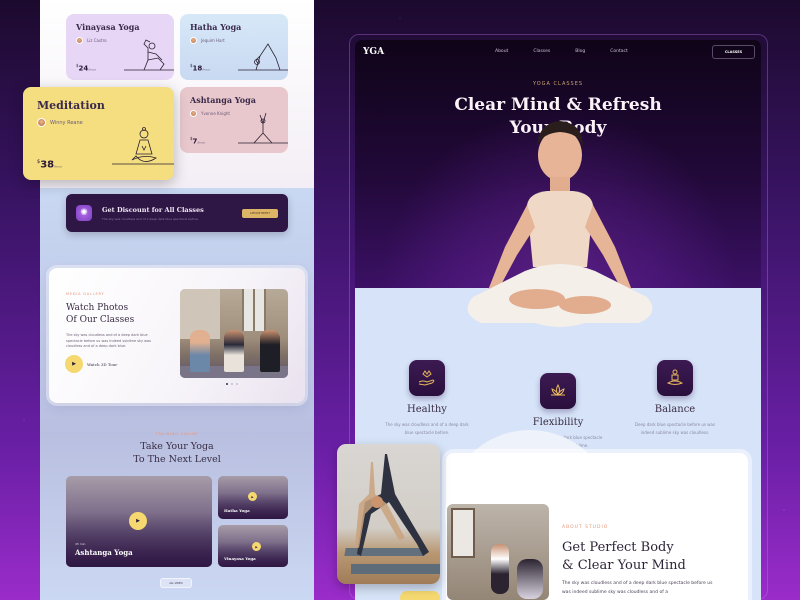 This screenshot has height=600, width=800. Describe the element at coordinates (561, 51) in the screenshot. I see `nav-links: About Classes Blog Contact` at that location.